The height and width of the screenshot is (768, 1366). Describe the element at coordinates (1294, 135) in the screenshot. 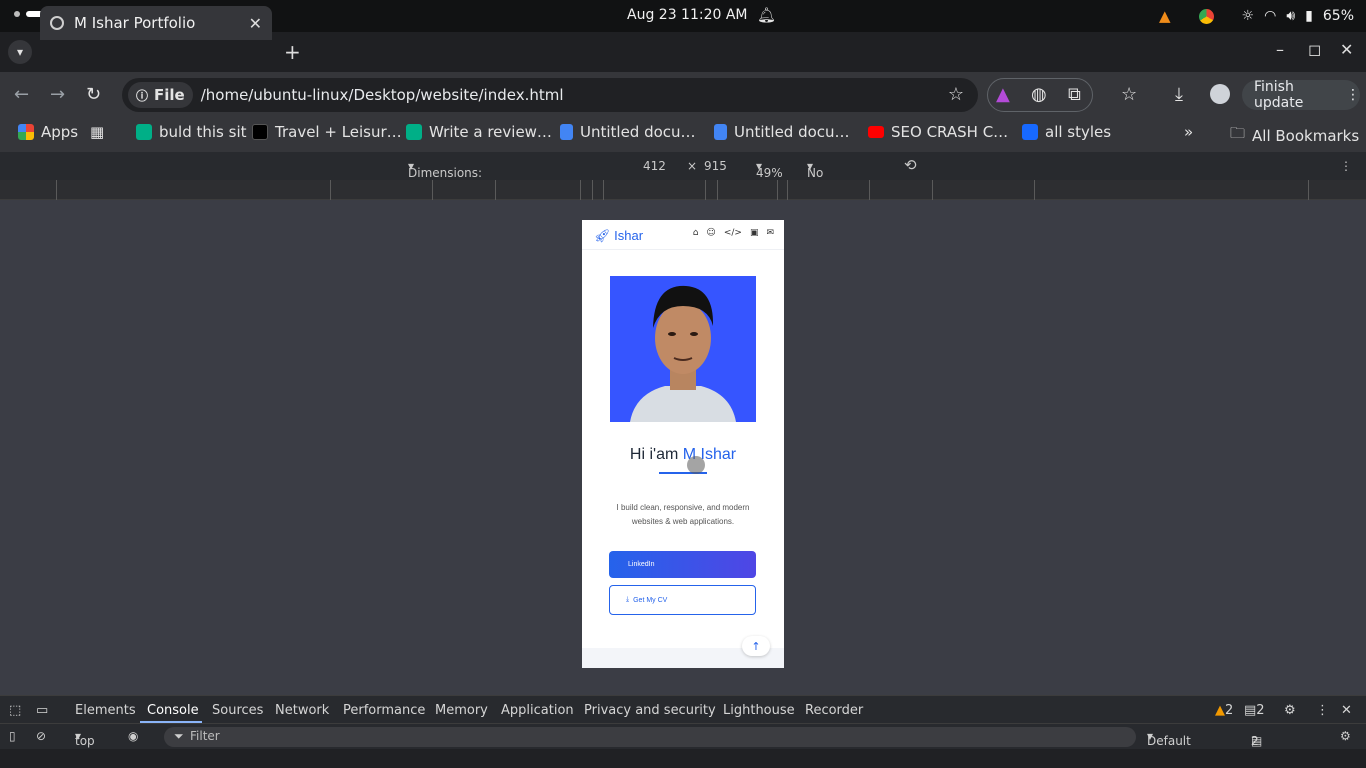

I see `all-bookmarks-button: 🗀︎ All Bookmarks` at that location.